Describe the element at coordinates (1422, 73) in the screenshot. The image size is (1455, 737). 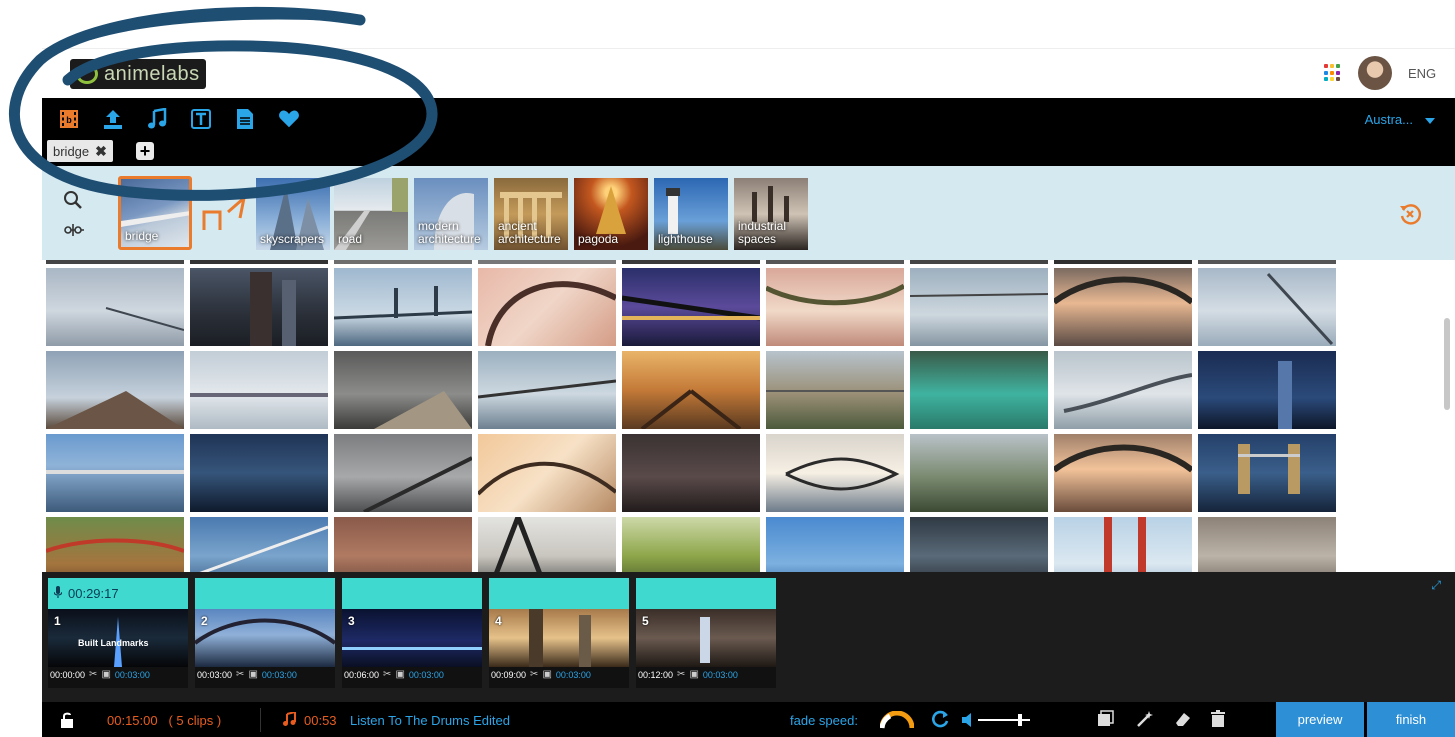
I see `language-selector: ENG` at that location.